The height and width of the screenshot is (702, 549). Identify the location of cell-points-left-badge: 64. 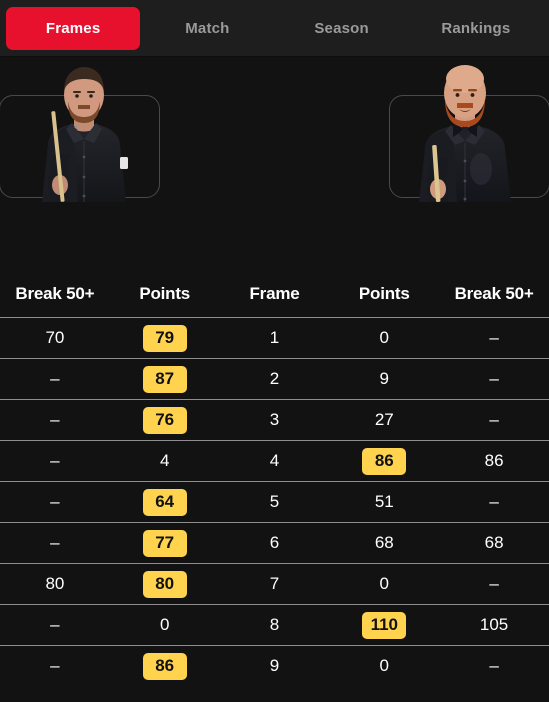
(164, 502).